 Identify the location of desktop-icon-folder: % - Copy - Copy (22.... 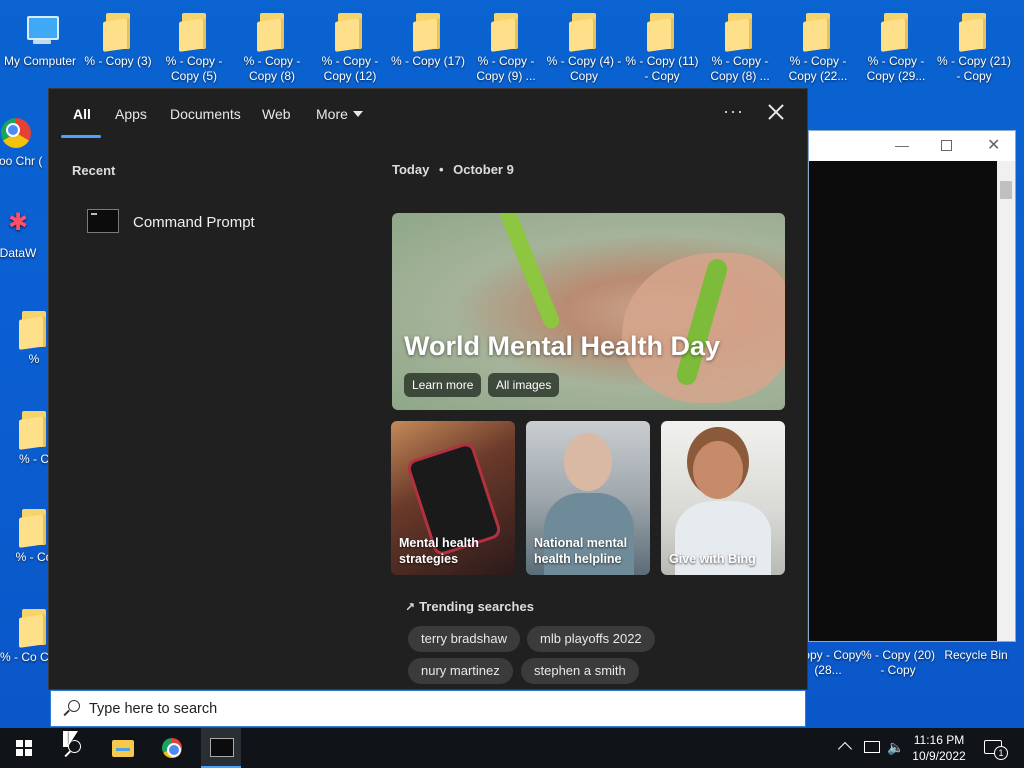
(818, 47).